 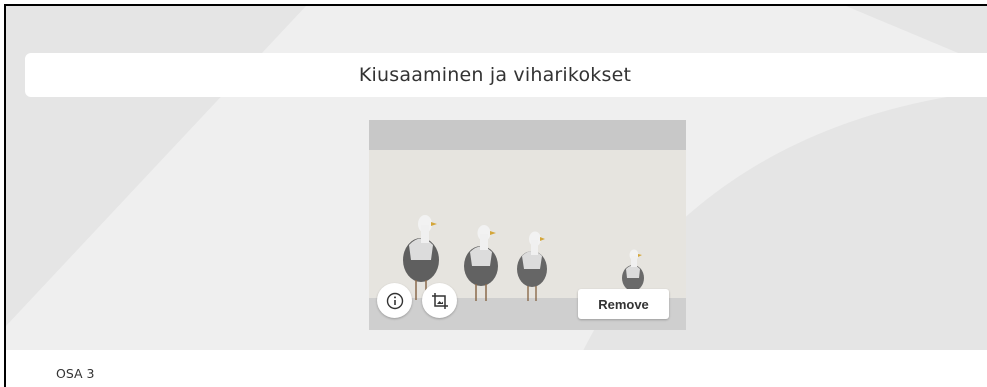 I want to click on crop-icon, so click(x=439, y=300).